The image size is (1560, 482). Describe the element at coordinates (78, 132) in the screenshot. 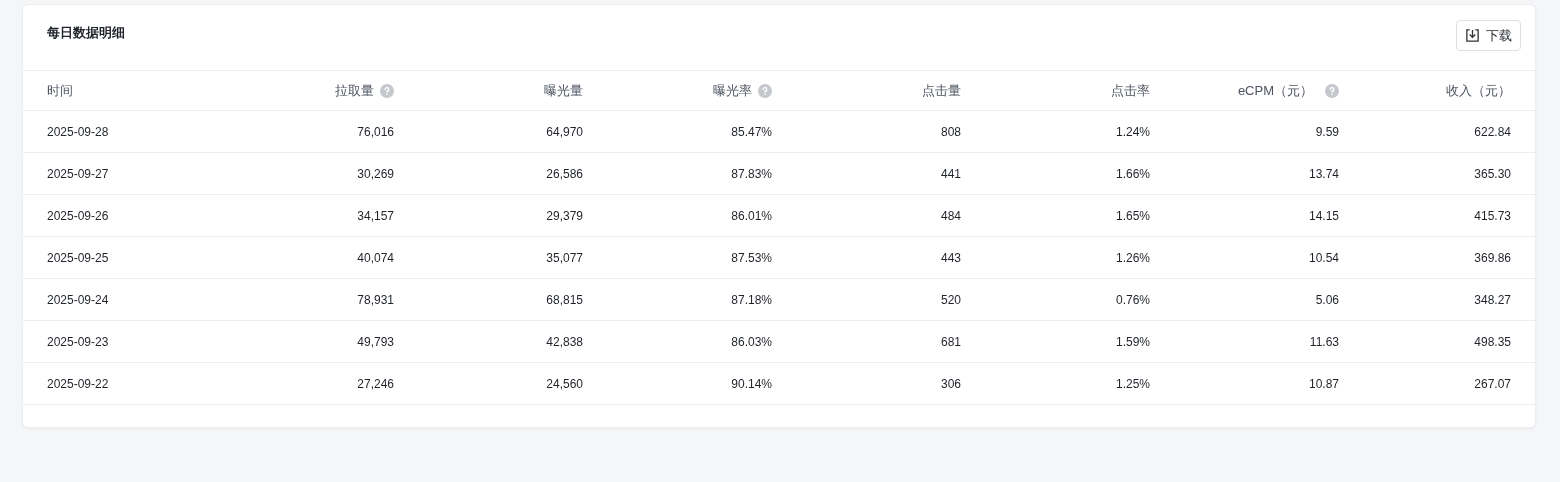

I see `table-cell-text: 2025-09-28` at that location.